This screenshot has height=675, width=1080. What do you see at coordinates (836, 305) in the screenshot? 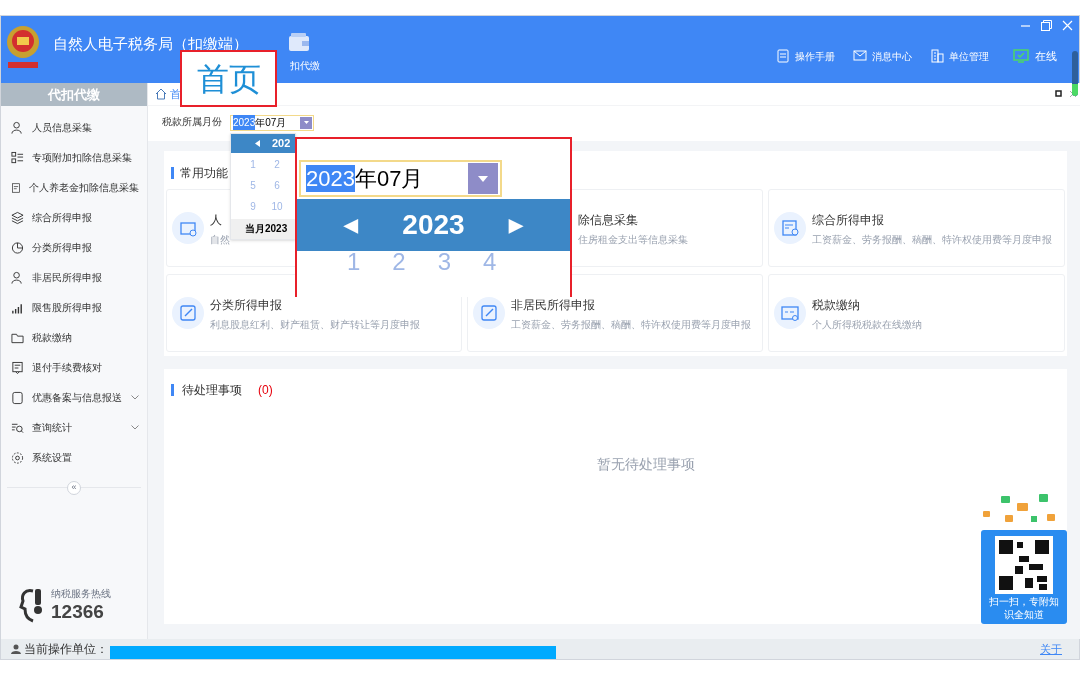
I see `card-title: 税款缴纳` at bounding box center [836, 305].